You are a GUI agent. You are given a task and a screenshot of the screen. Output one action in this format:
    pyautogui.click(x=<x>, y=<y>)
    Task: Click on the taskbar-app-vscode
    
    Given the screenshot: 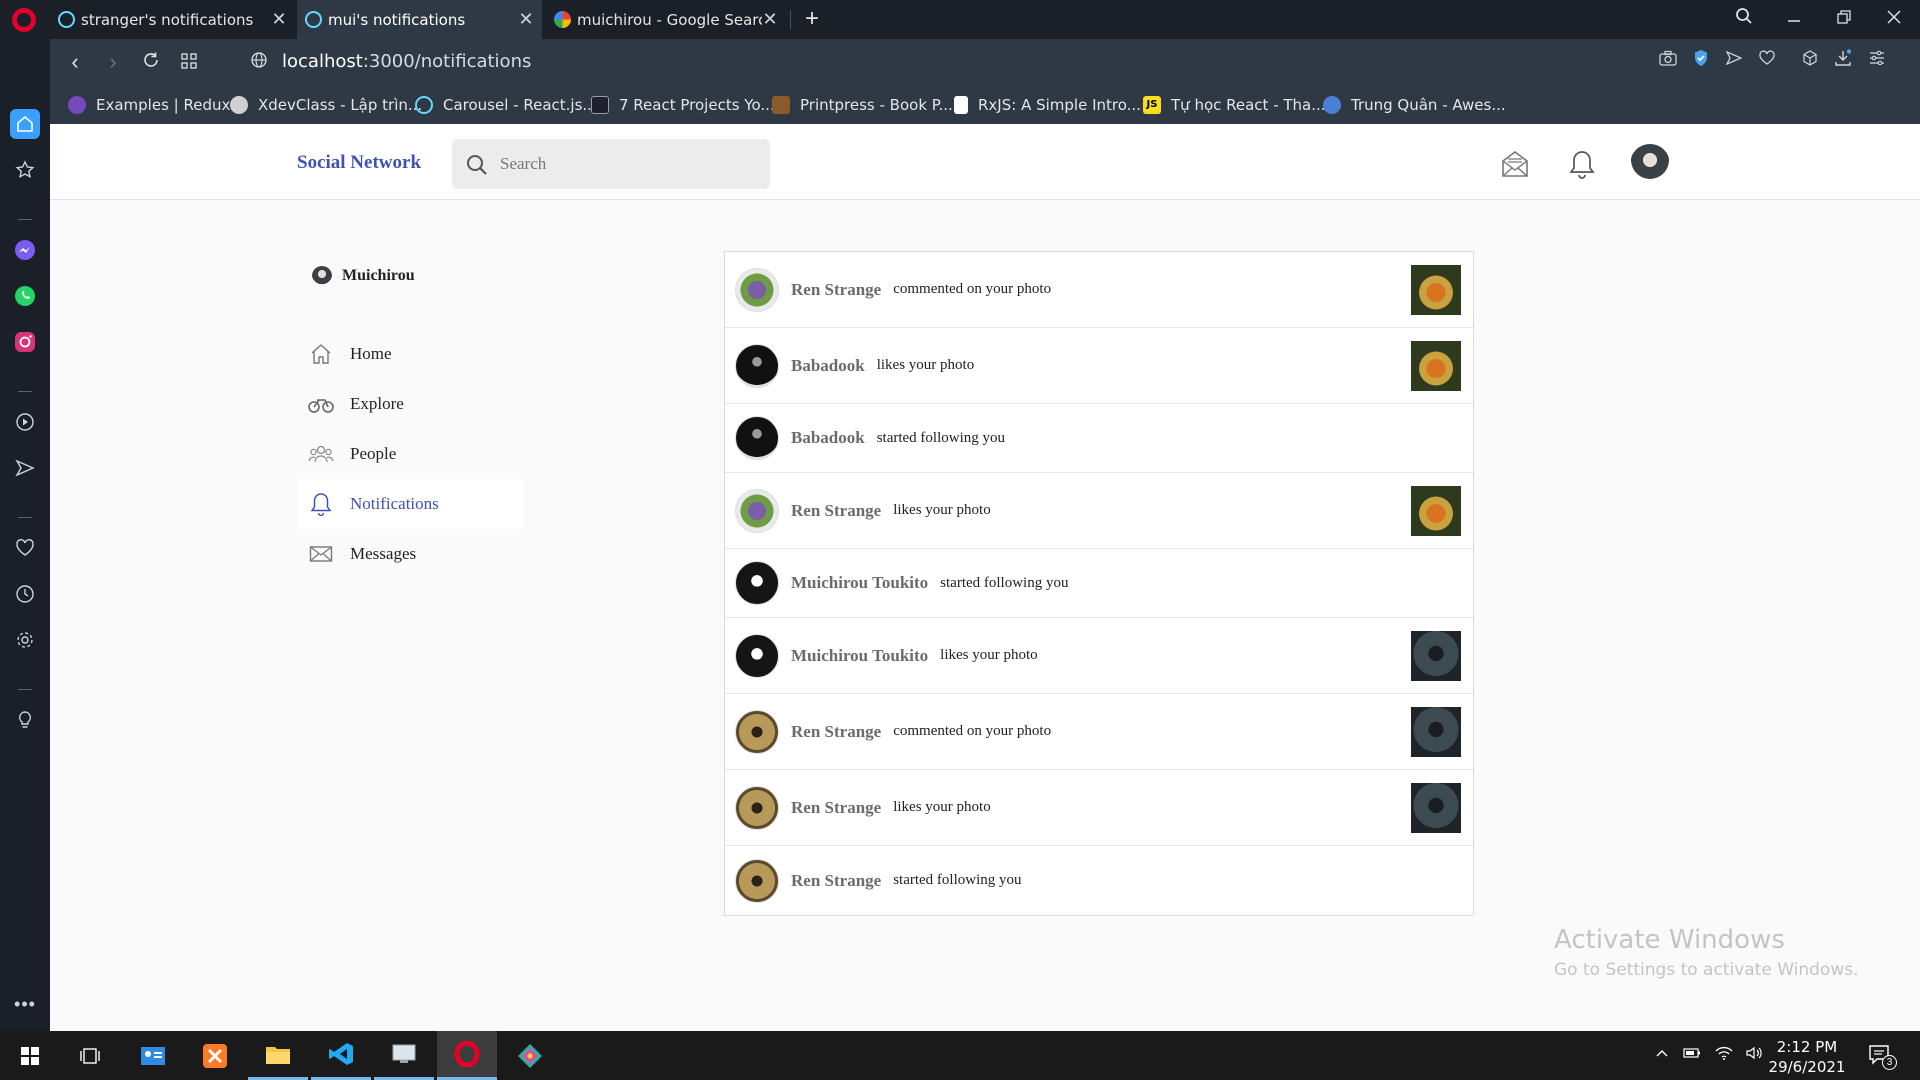 What is the action you would take?
    pyautogui.click(x=341, y=1055)
    